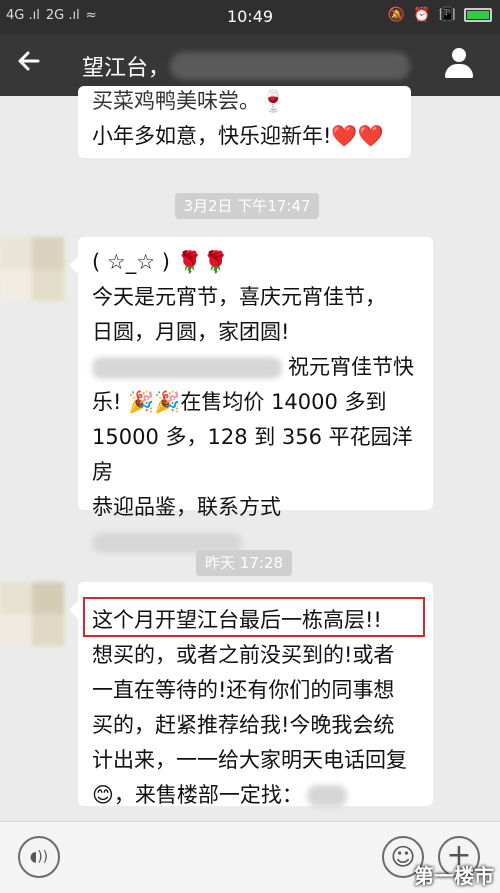 This screenshot has height=893, width=500. What do you see at coordinates (126, 68) in the screenshot?
I see `chat-title: 望江台，` at bounding box center [126, 68].